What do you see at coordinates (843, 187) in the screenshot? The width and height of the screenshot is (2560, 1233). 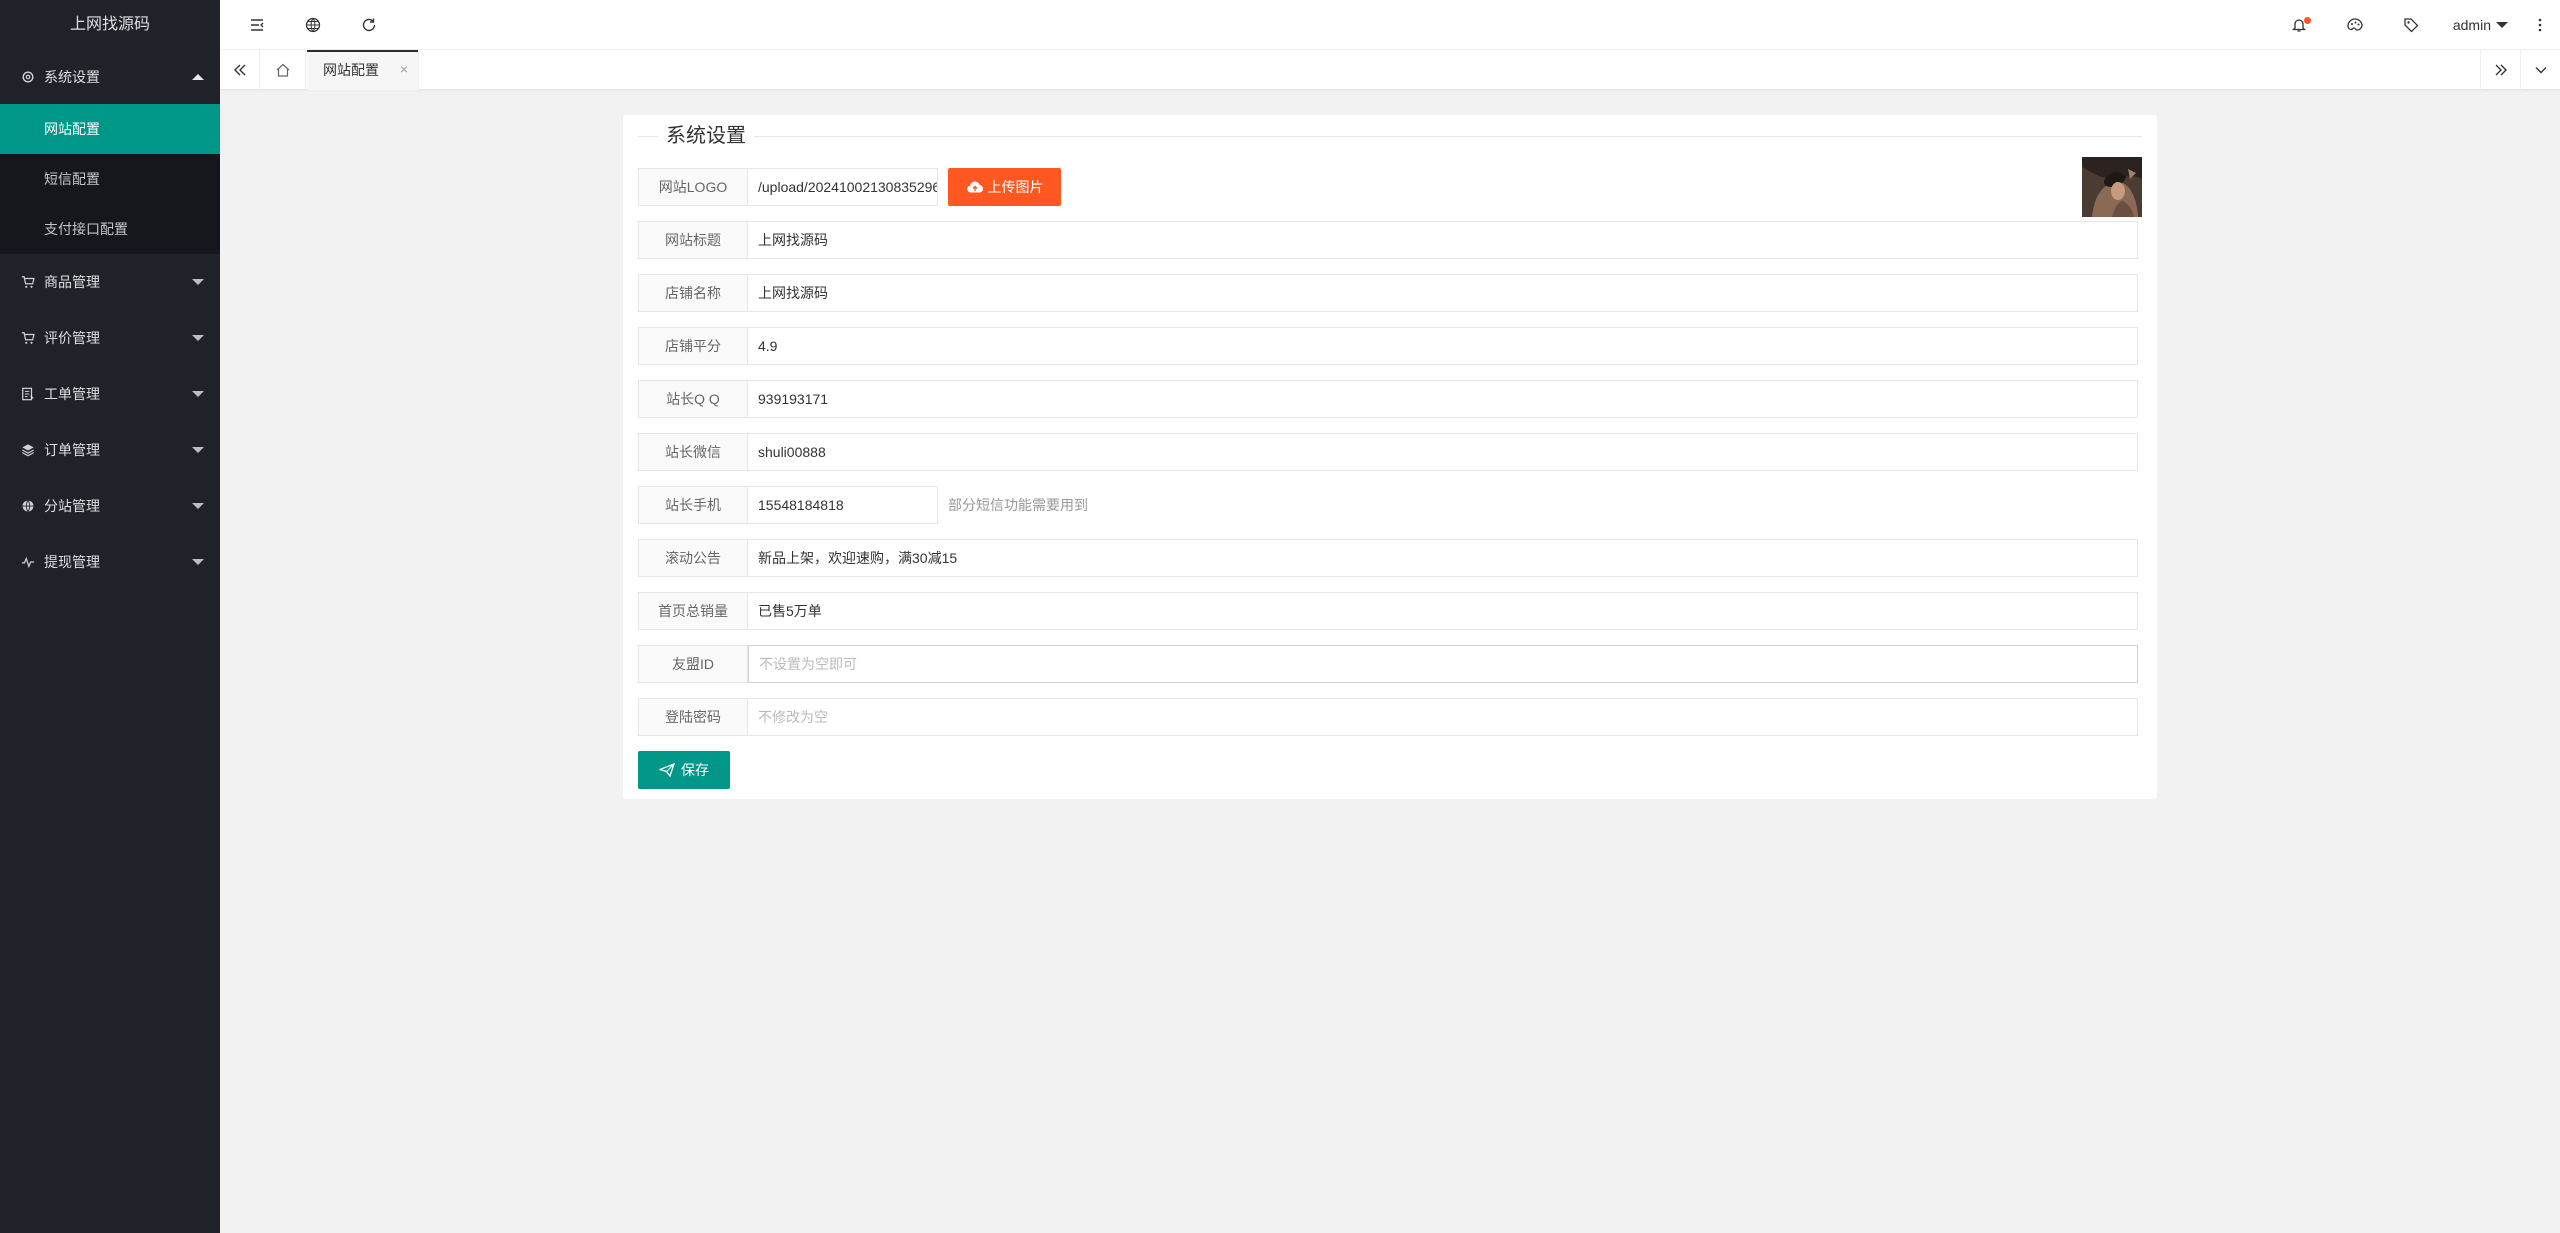 I see `logo-path-input: /upload/20241002130835296` at bounding box center [843, 187].